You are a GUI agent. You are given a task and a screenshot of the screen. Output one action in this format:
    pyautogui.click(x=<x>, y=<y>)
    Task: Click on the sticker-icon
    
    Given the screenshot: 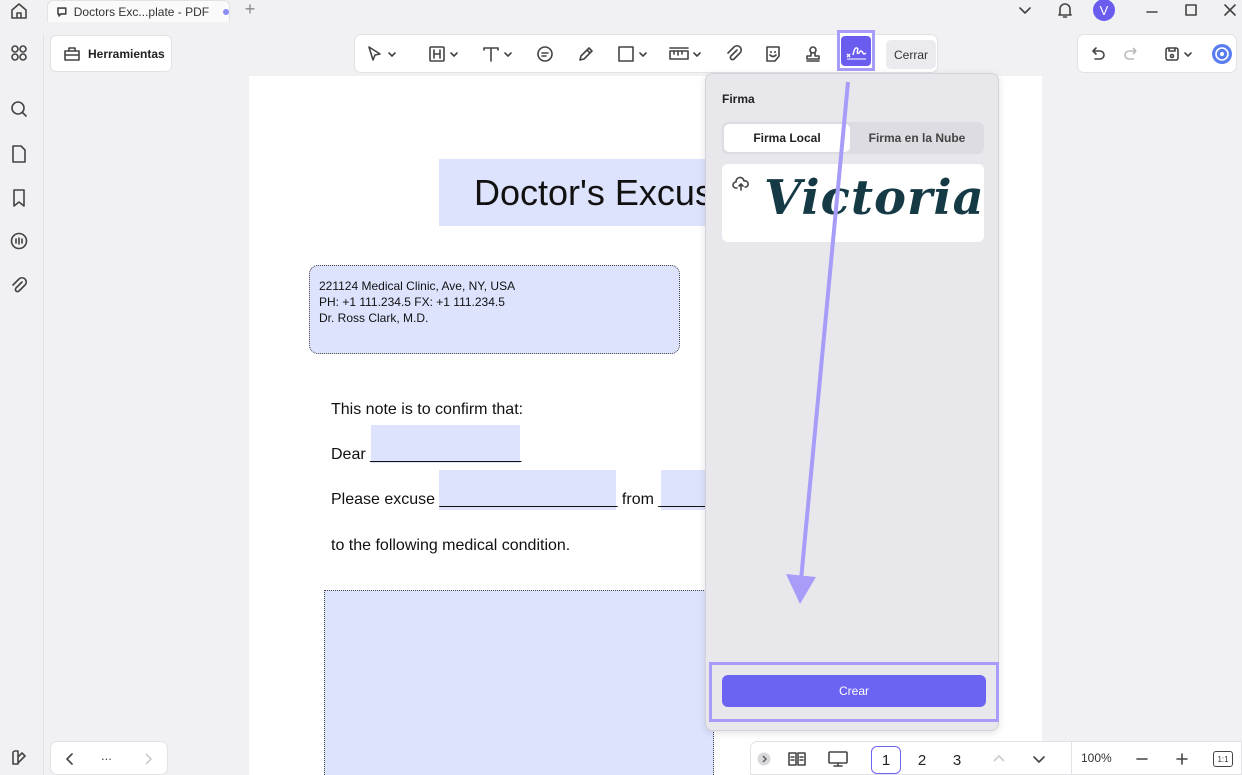 What is the action you would take?
    pyautogui.click(x=773, y=54)
    